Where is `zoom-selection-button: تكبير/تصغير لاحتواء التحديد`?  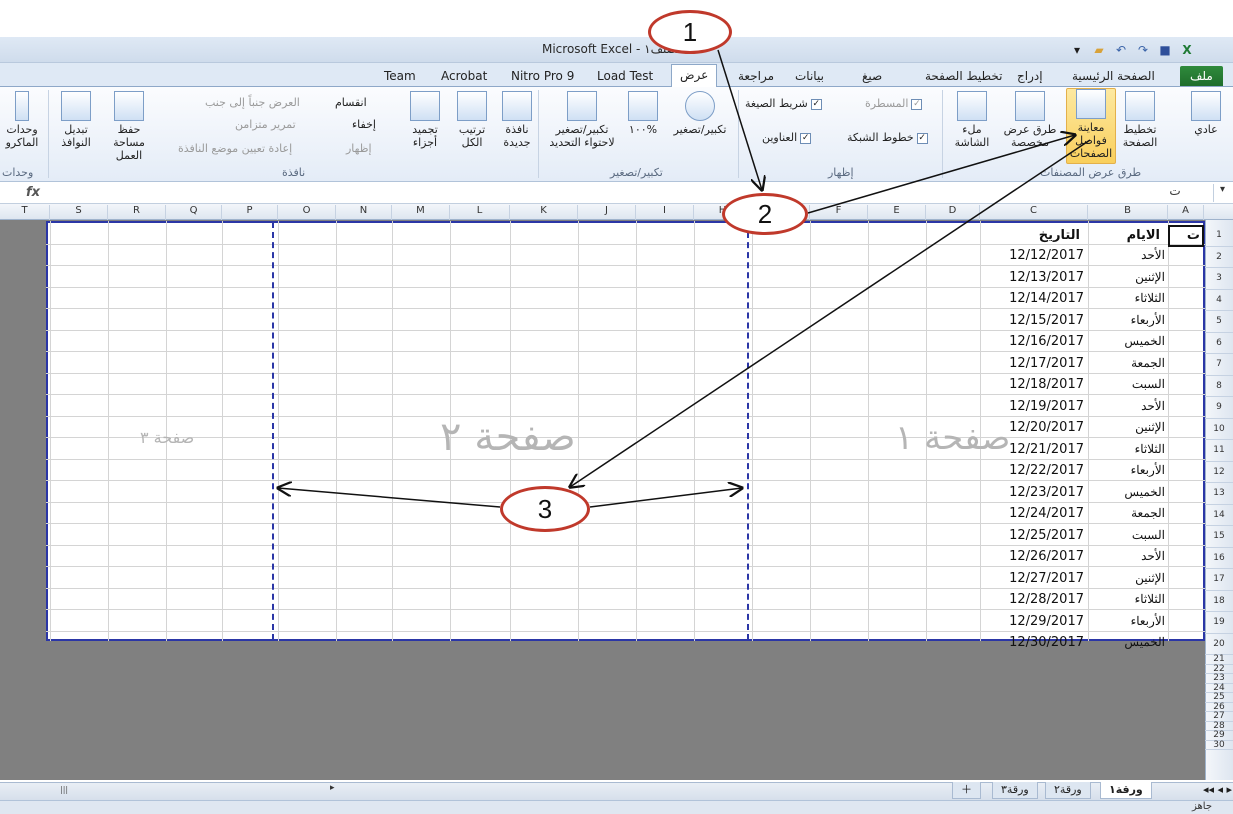
zoom-selection-button: تكبير/تصغير لاحتواء التحديد is located at coordinates (582, 127).